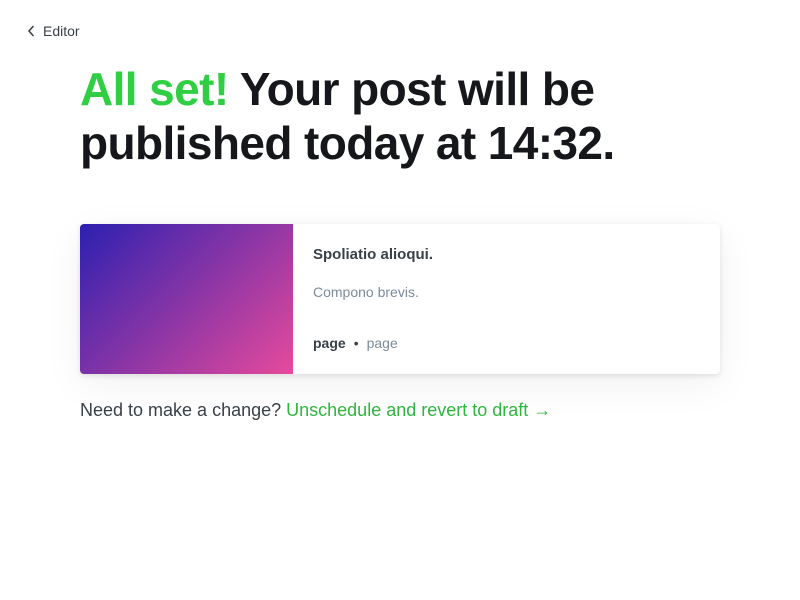 This screenshot has height=600, width=800. I want to click on chevron-left-icon, so click(31, 31).